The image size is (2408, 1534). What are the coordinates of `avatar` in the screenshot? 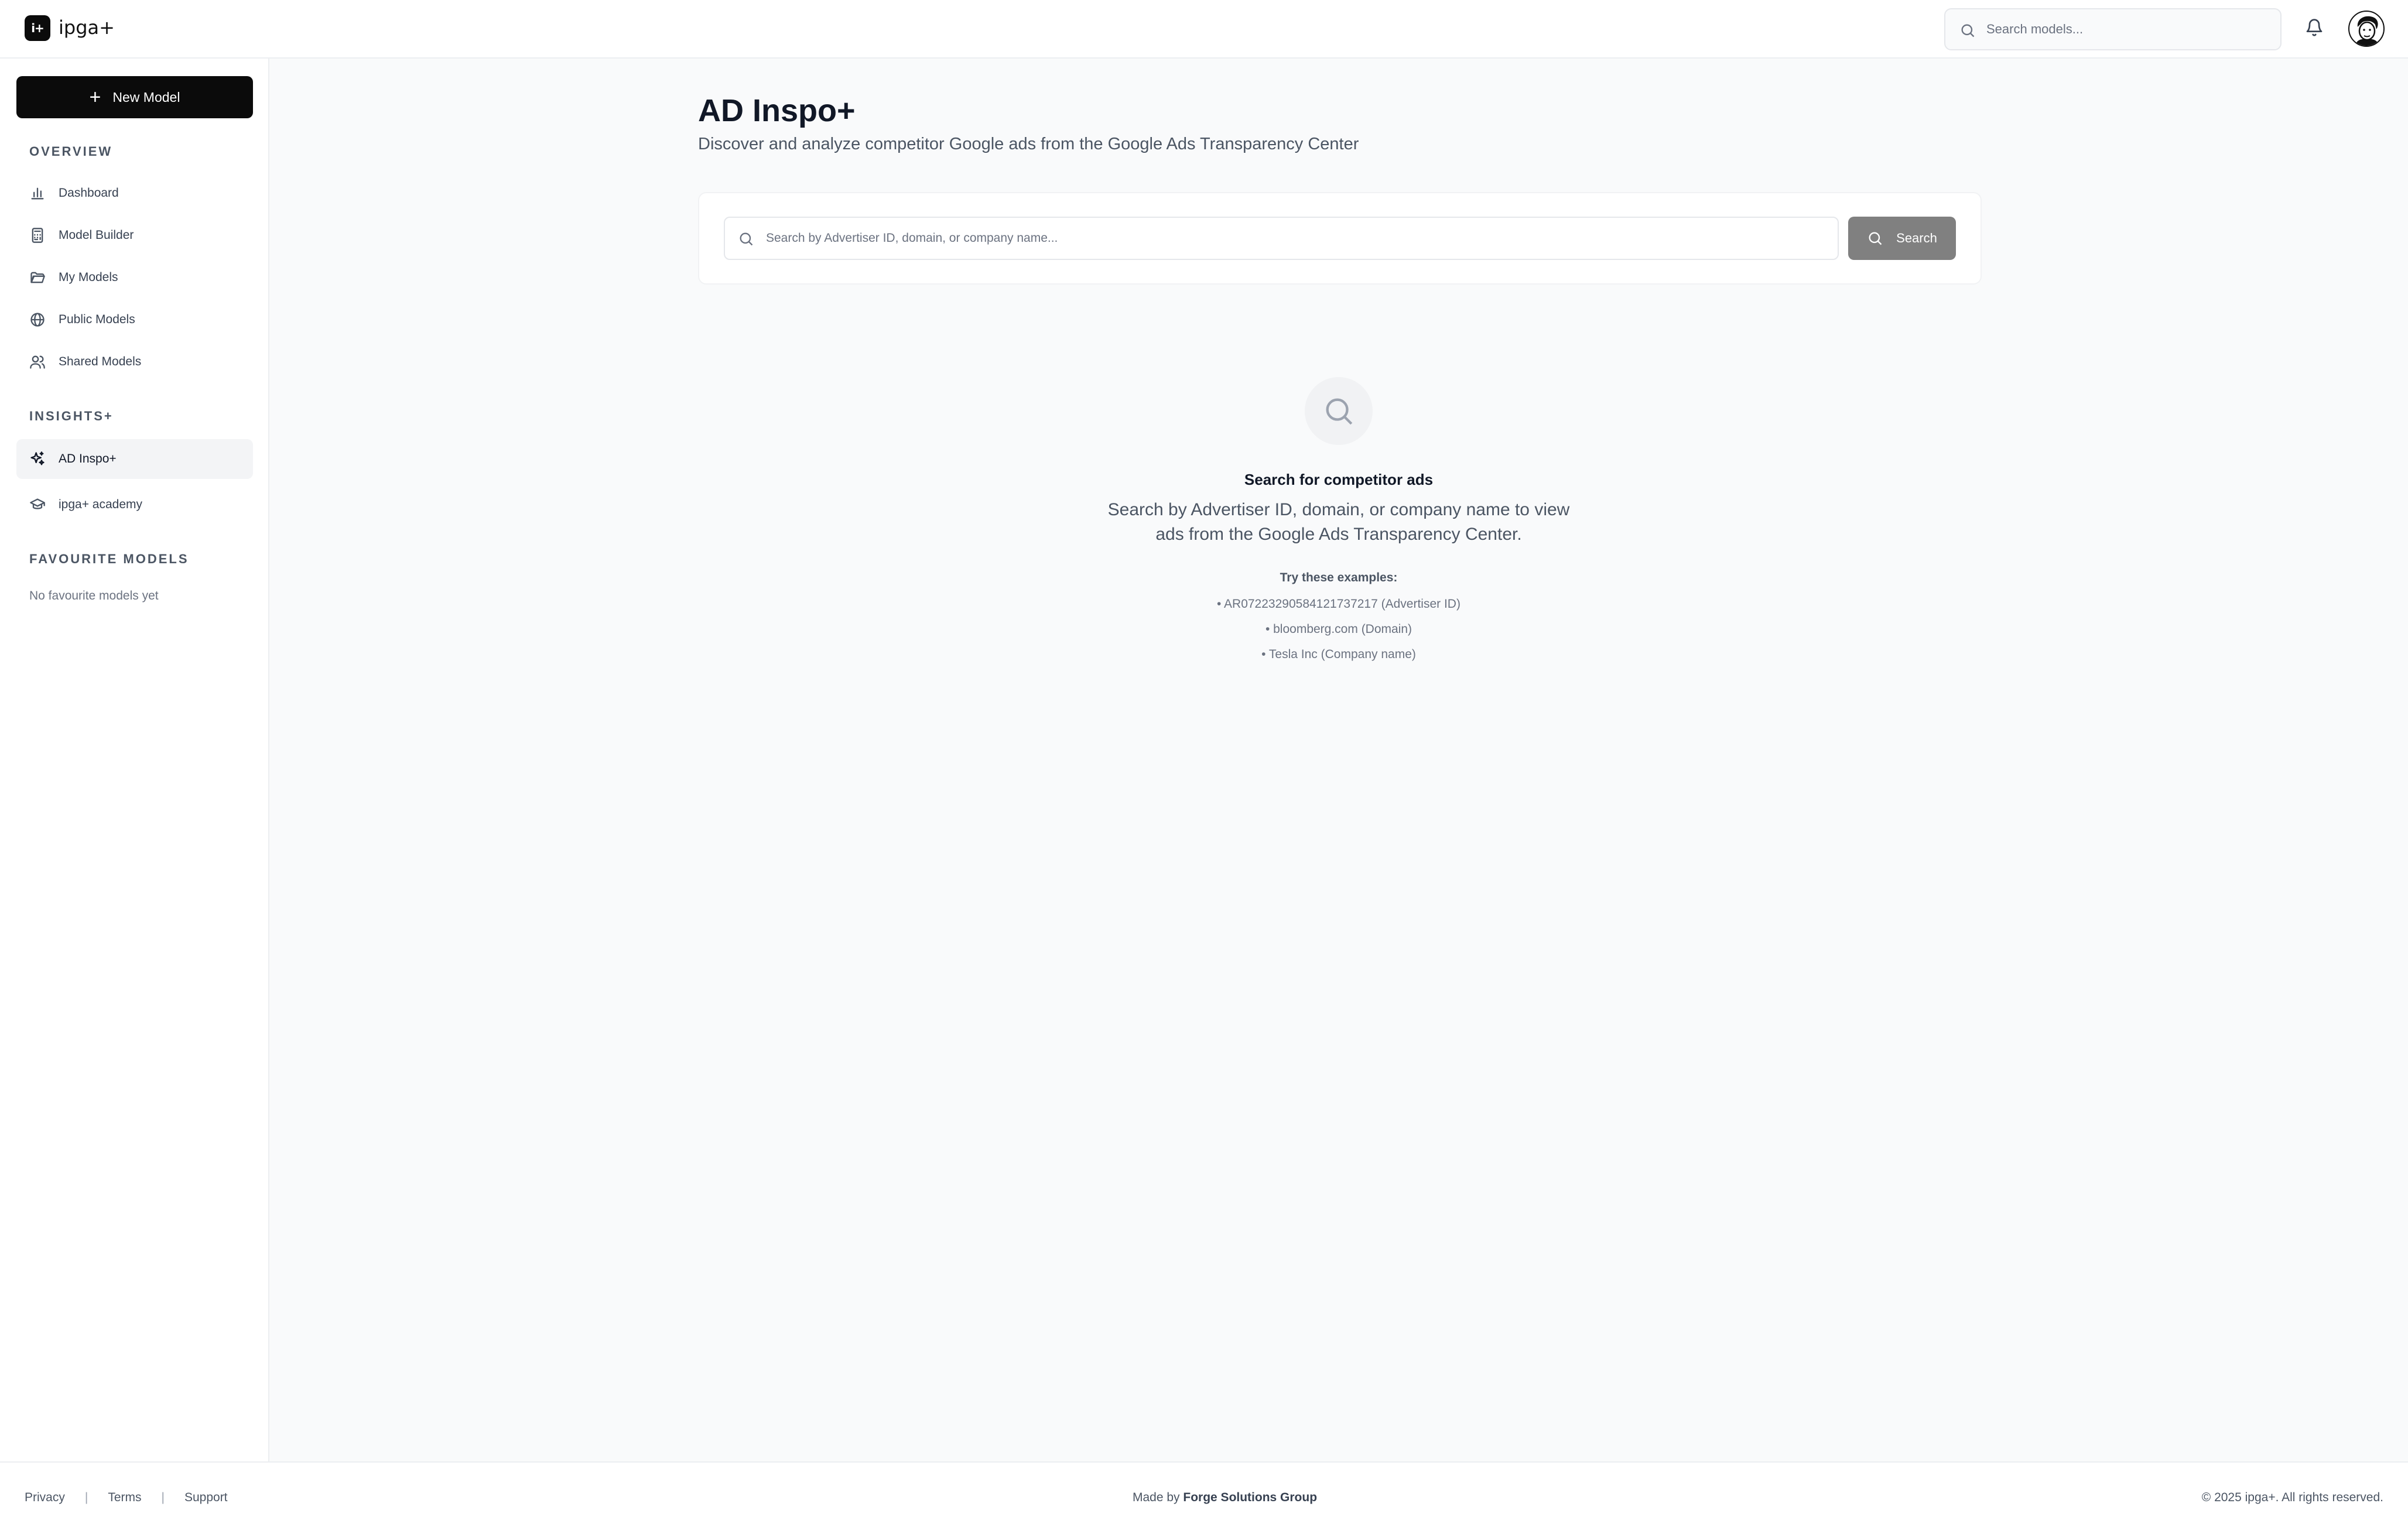 It's located at (2367, 29).